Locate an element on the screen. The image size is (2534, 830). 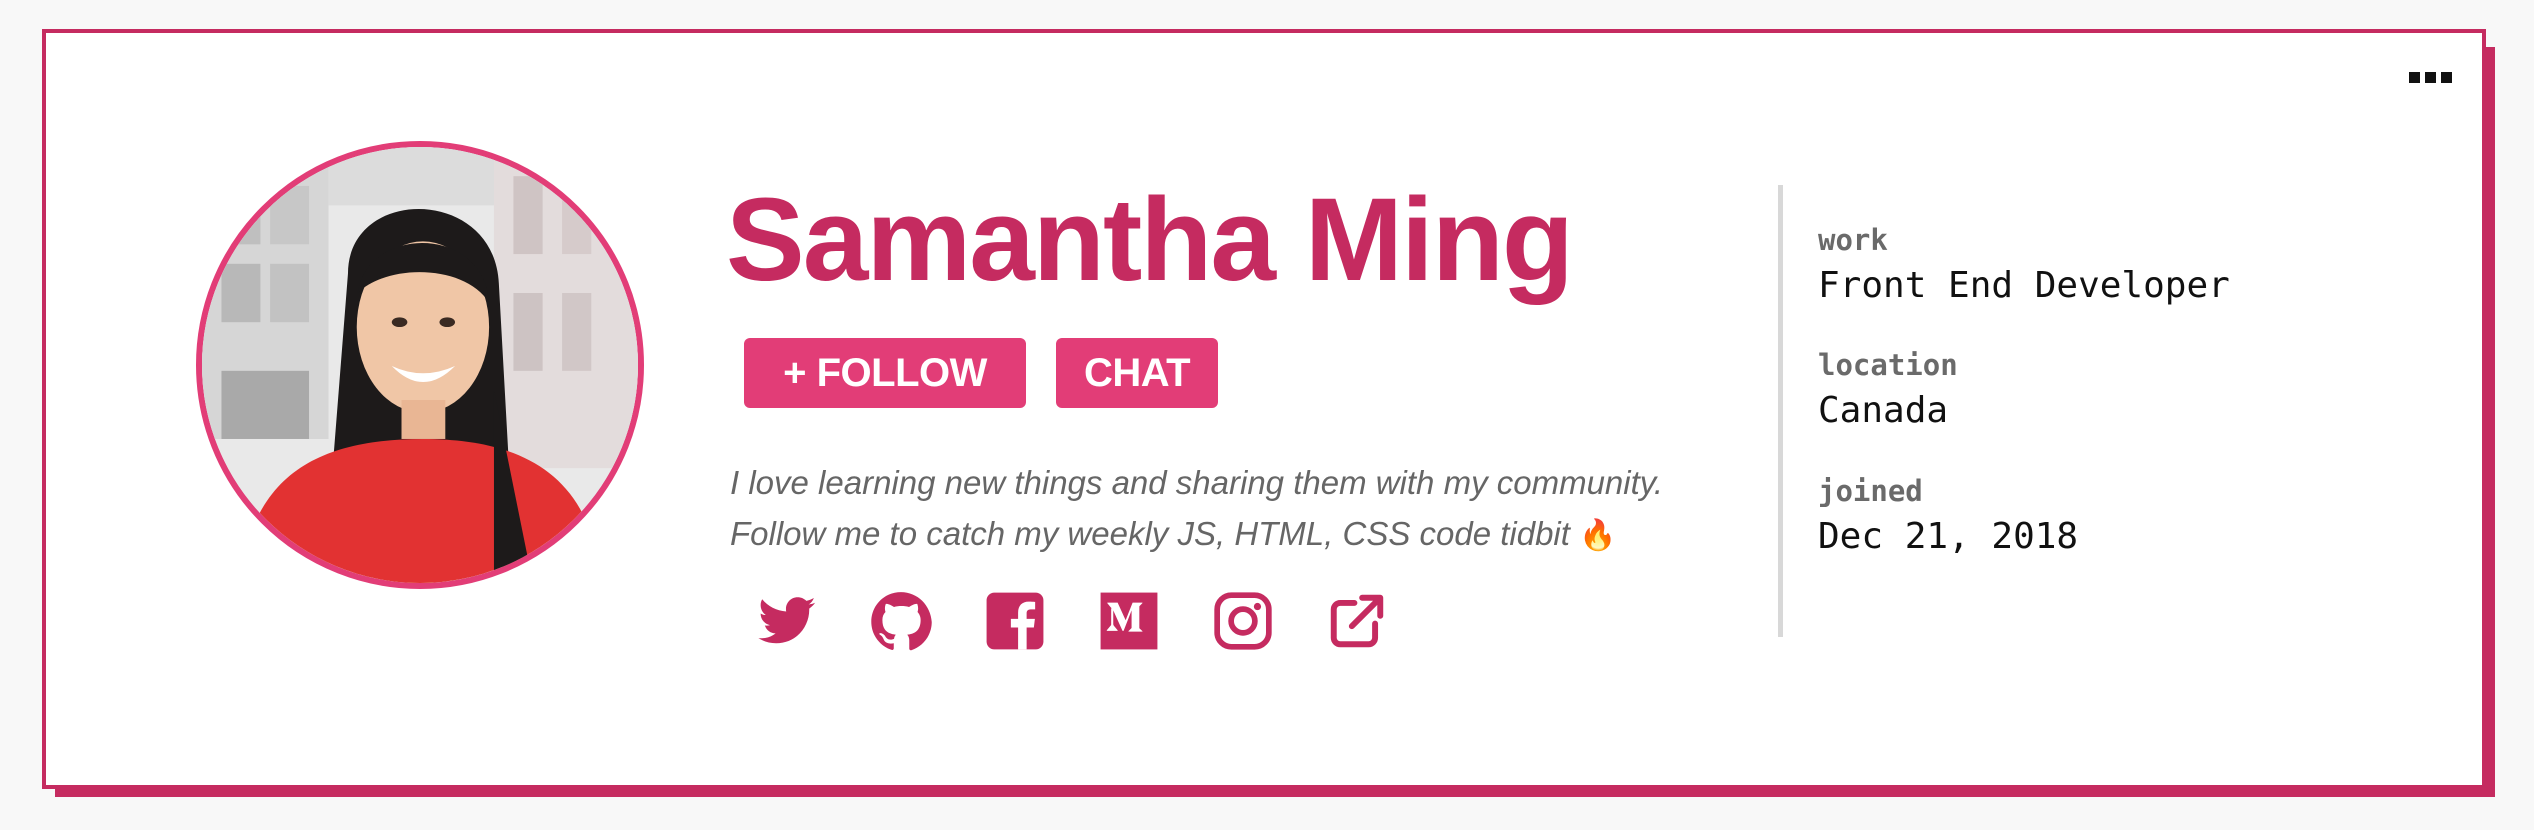
fire-emoji: 🔥 is located at coordinates (1598, 535).